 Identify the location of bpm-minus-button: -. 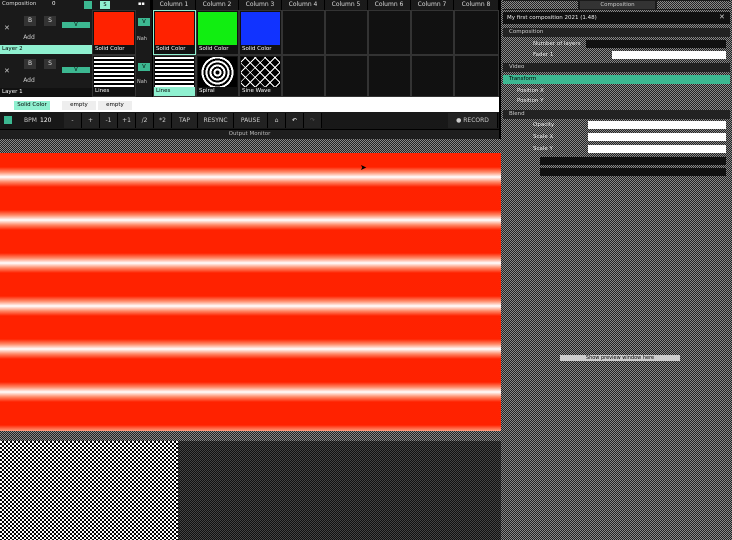
(73, 120).